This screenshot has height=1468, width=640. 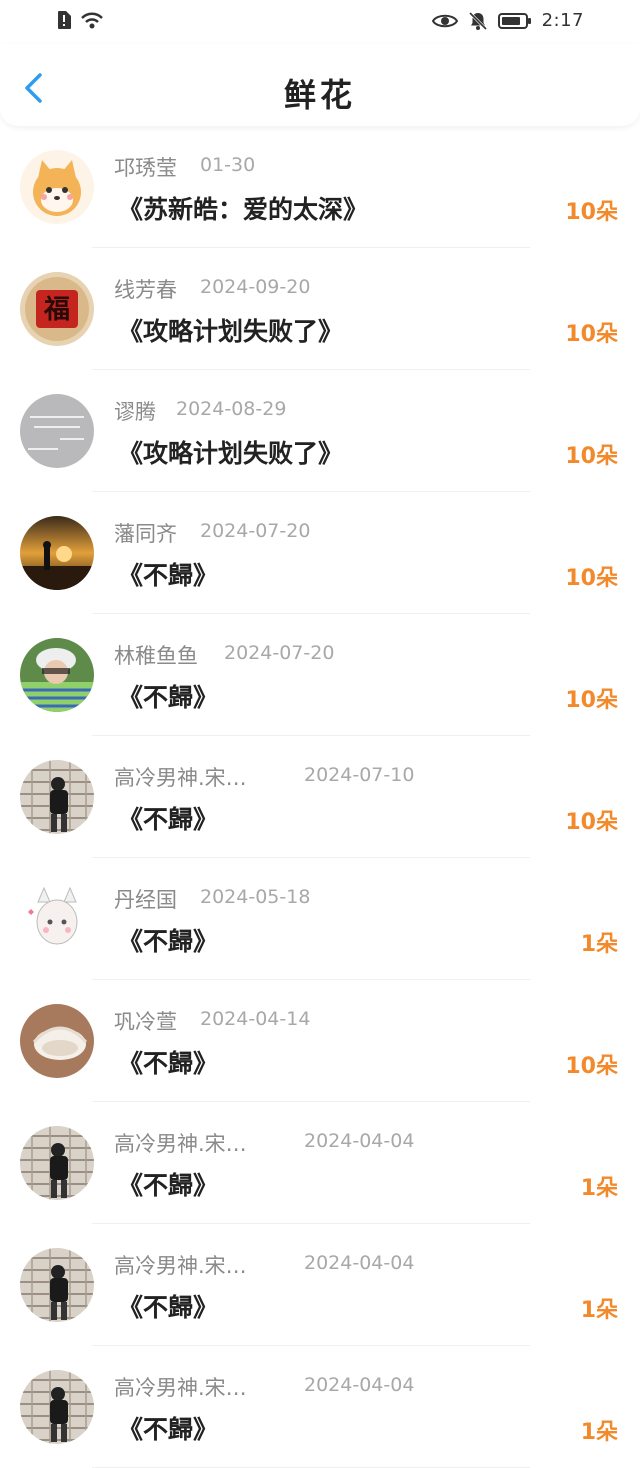 I want to click on record-date: 2024-05-18, so click(x=255, y=897).